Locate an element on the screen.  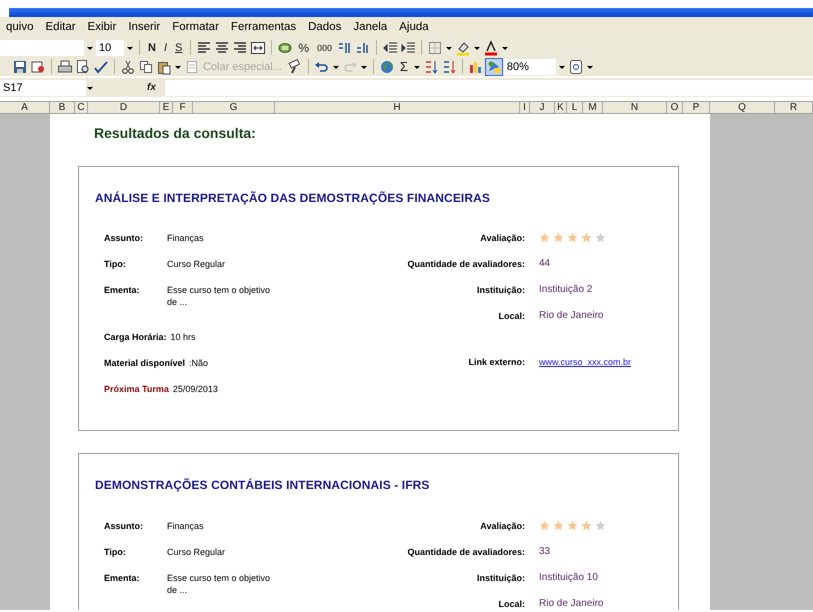
outdent-icon is located at coordinates (390, 48).